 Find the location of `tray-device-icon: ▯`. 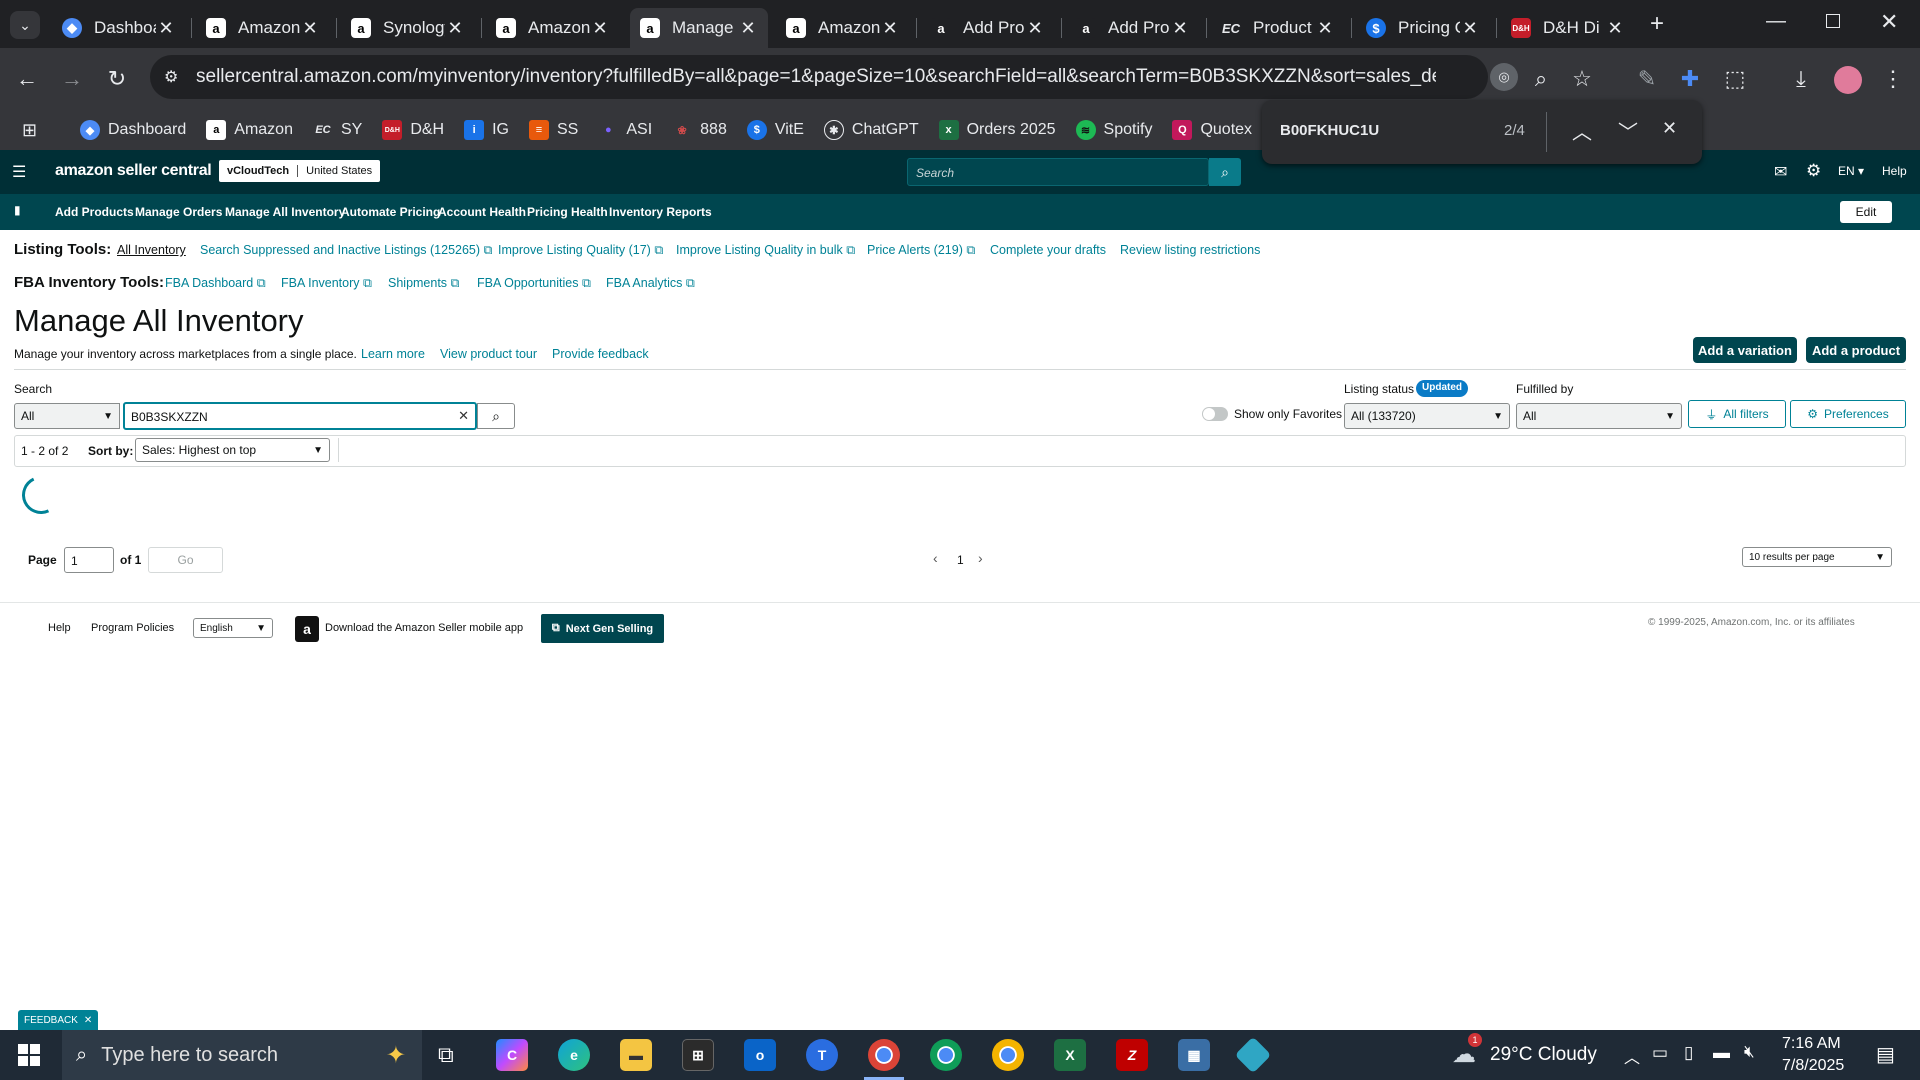

tray-device-icon: ▯ is located at coordinates (1688, 1053).